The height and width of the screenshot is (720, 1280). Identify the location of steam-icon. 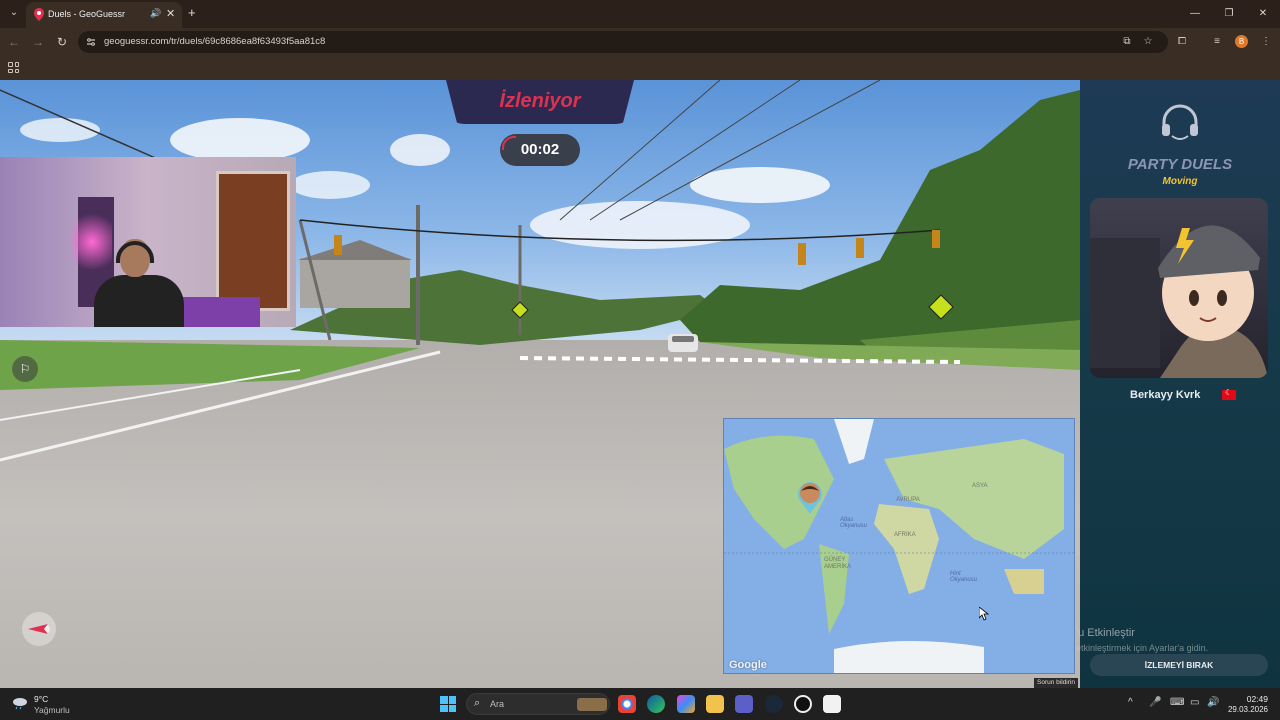
(774, 704).